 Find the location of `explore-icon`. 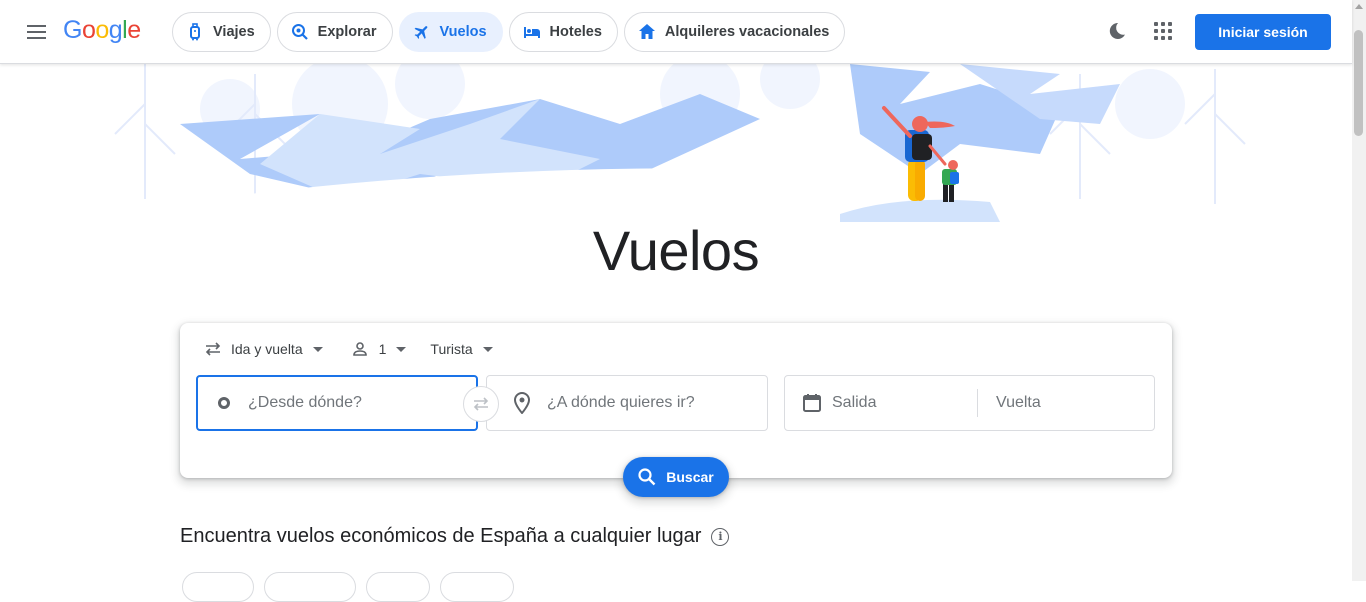

explore-icon is located at coordinates (300, 32).